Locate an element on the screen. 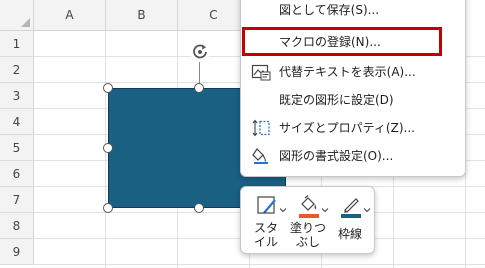 The height and width of the screenshot is (268, 485). resize-handle-top is located at coordinates (199, 88).